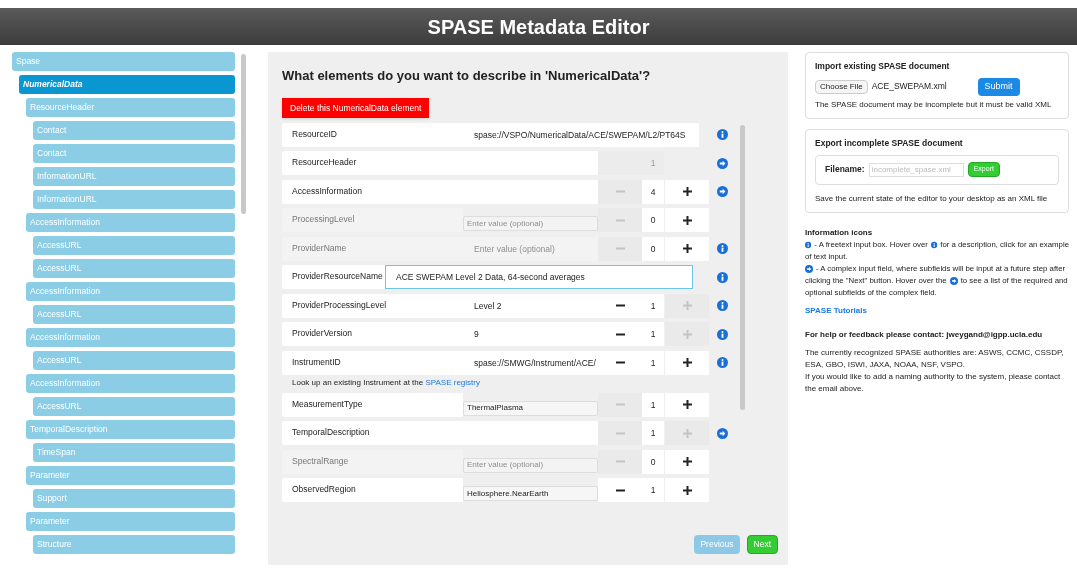 This screenshot has width=1077, height=577. What do you see at coordinates (372, 404) in the screenshot?
I see `field-label: MeasurementType` at bounding box center [372, 404].